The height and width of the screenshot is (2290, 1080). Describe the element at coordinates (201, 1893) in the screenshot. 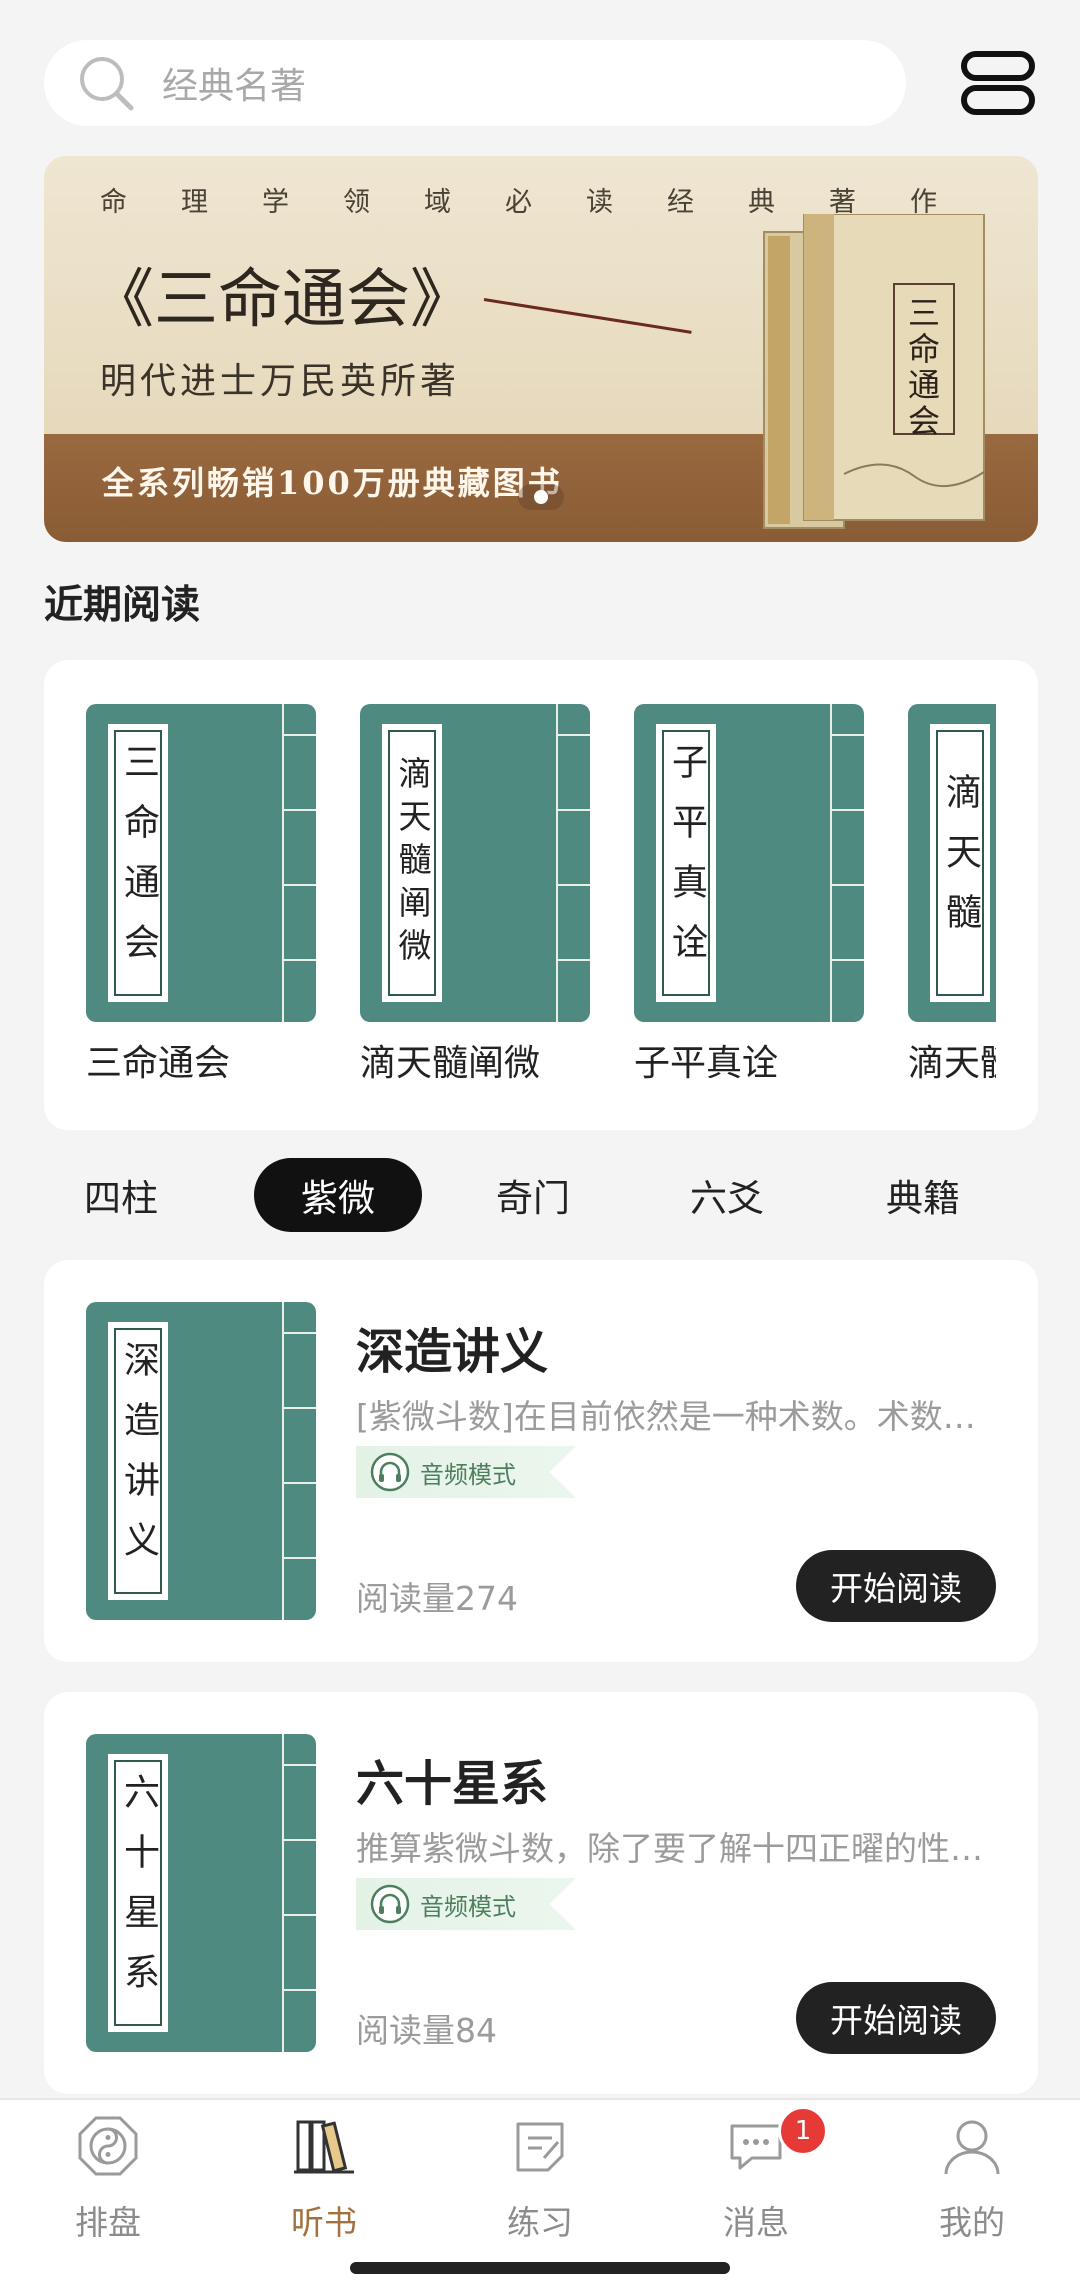

I see `book-cover: 六十星系` at that location.